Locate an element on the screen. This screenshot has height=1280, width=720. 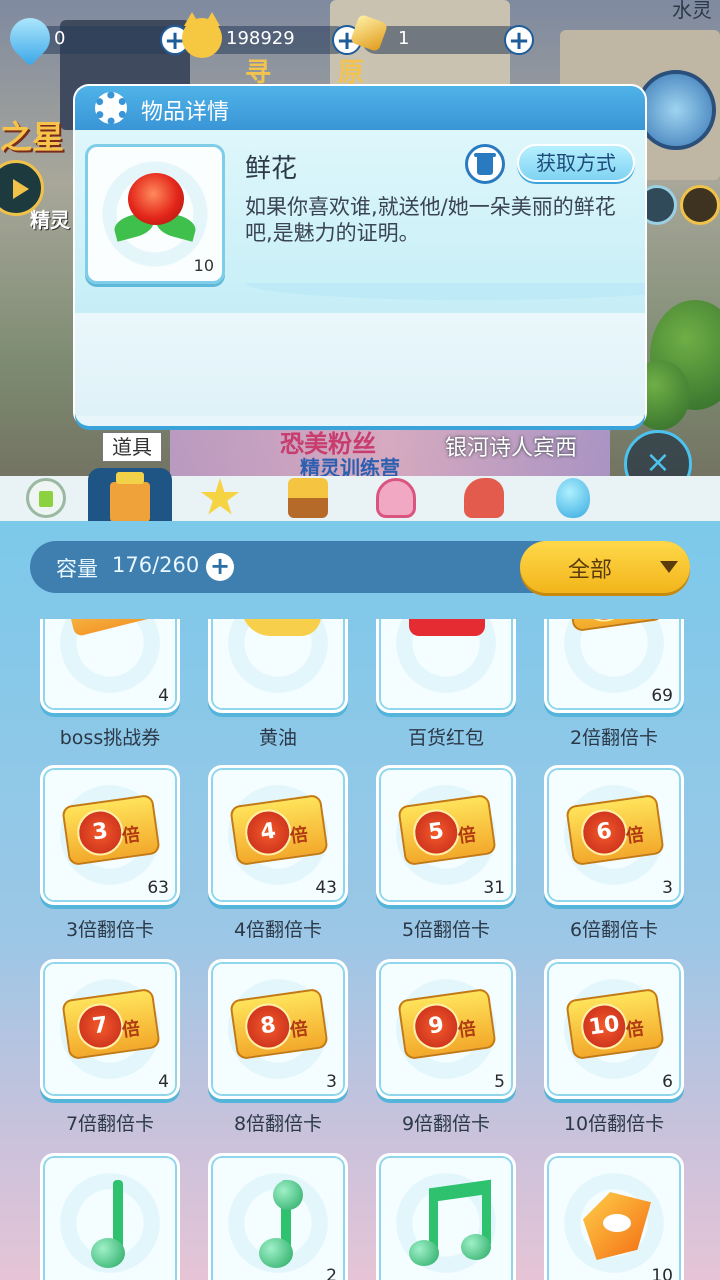
item-slot: 2 is located at coordinates (278, 1216).